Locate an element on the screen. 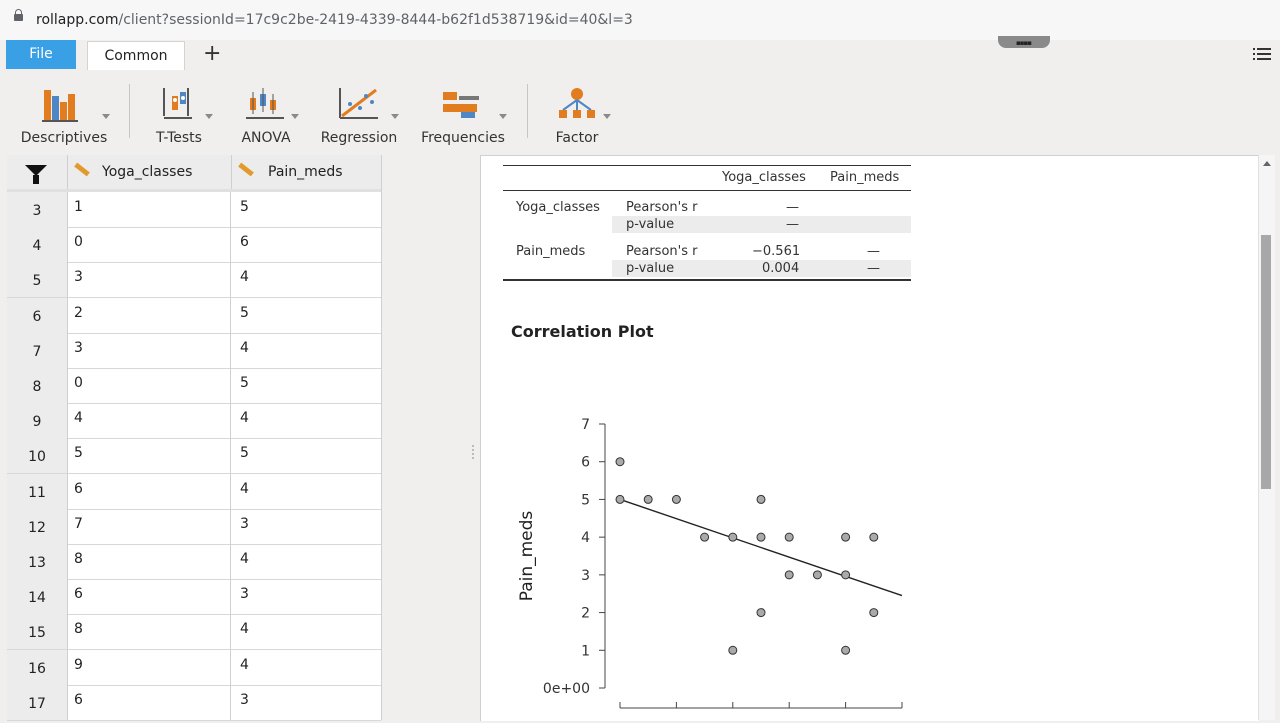  row-number: 8 is located at coordinates (37, 385).